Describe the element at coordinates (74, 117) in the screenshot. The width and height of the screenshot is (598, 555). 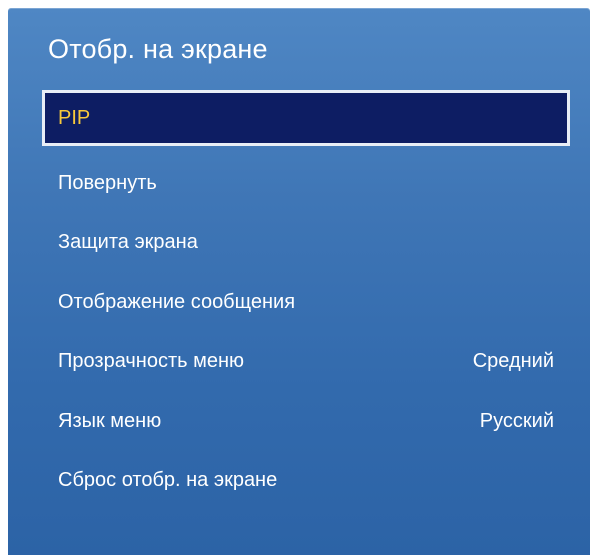
I see `menu-item-label: PIP` at that location.